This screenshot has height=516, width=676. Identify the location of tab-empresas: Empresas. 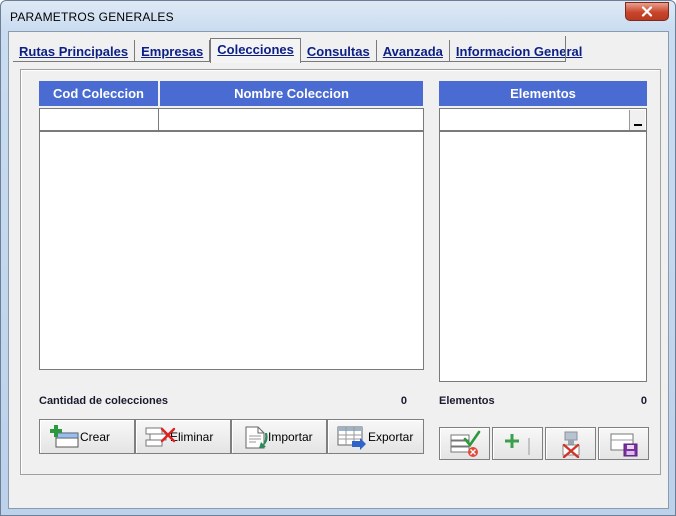
(173, 51).